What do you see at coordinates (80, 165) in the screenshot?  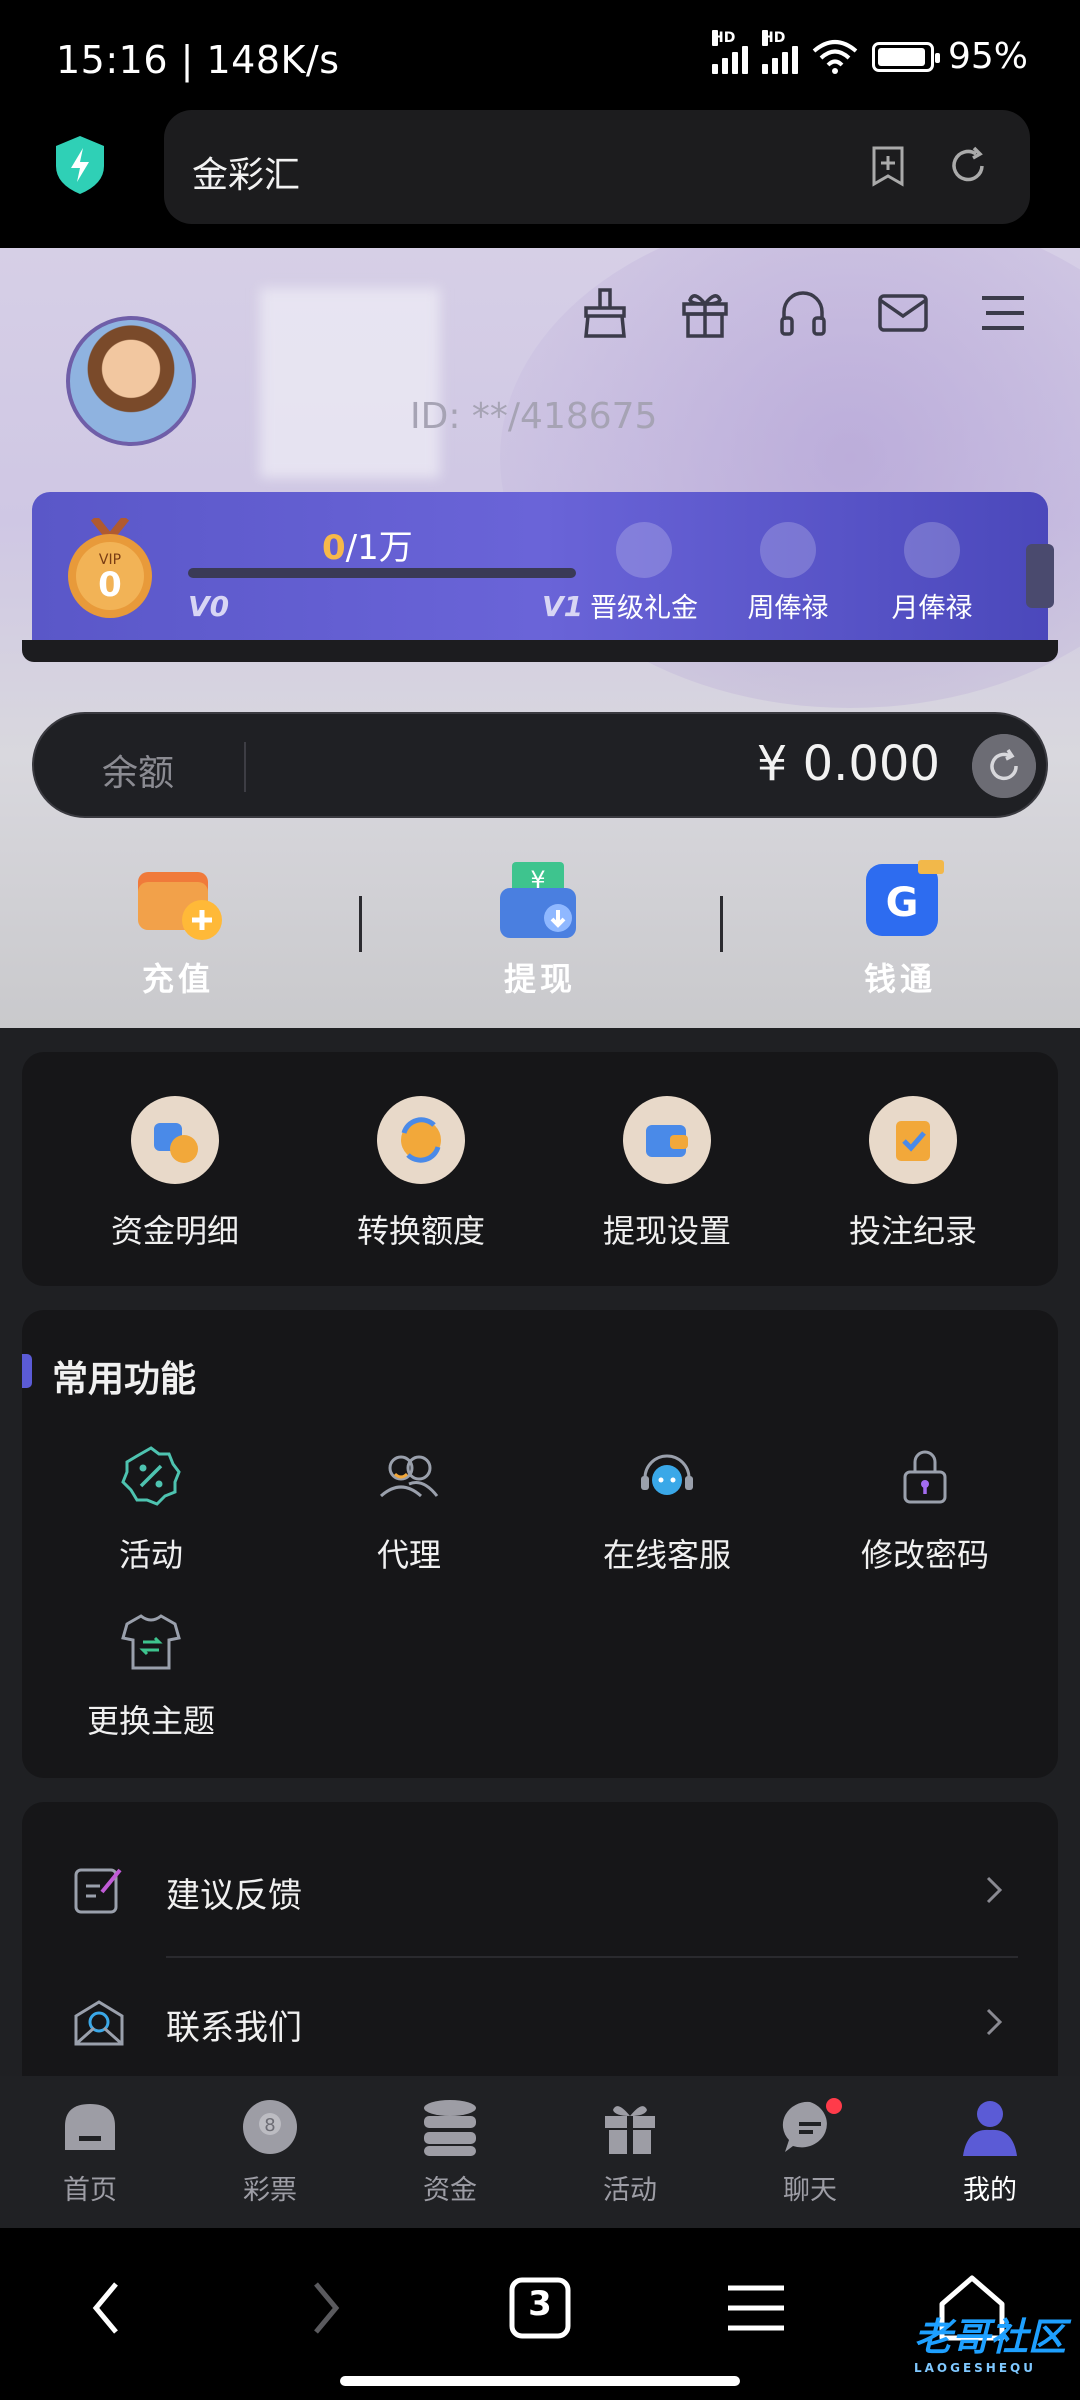 I see `shield-icon` at bounding box center [80, 165].